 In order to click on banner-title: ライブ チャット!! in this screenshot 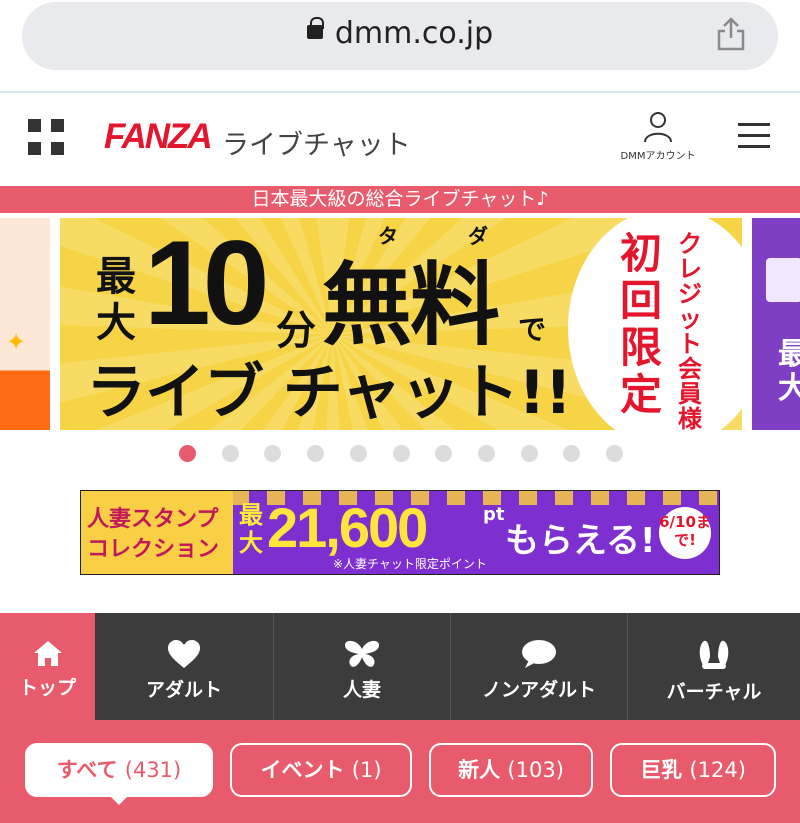, I will do `click(329, 393)`.